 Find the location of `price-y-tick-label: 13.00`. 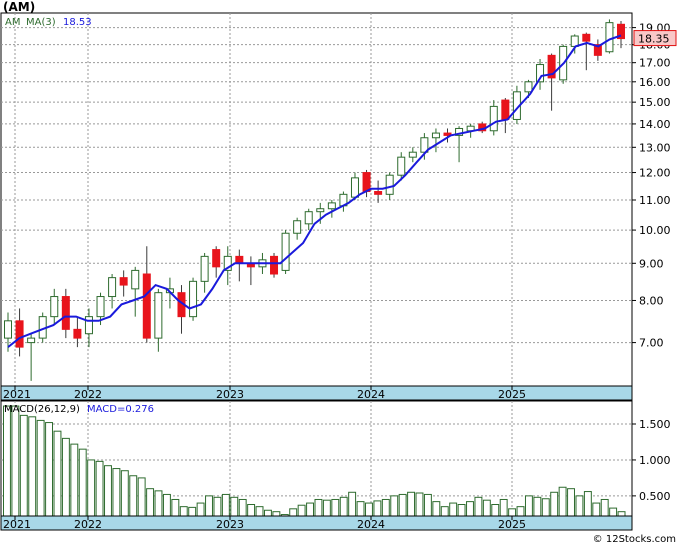

price-y-tick-label: 13.00 is located at coordinates (655, 147).